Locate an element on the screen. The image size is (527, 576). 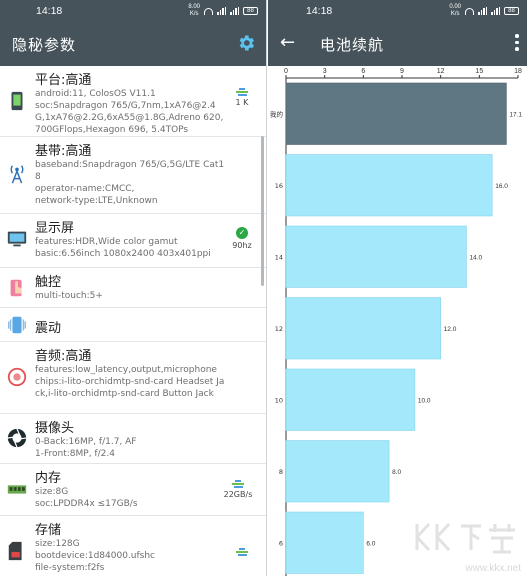
category-label-3: 12 is located at coordinates (279, 329).